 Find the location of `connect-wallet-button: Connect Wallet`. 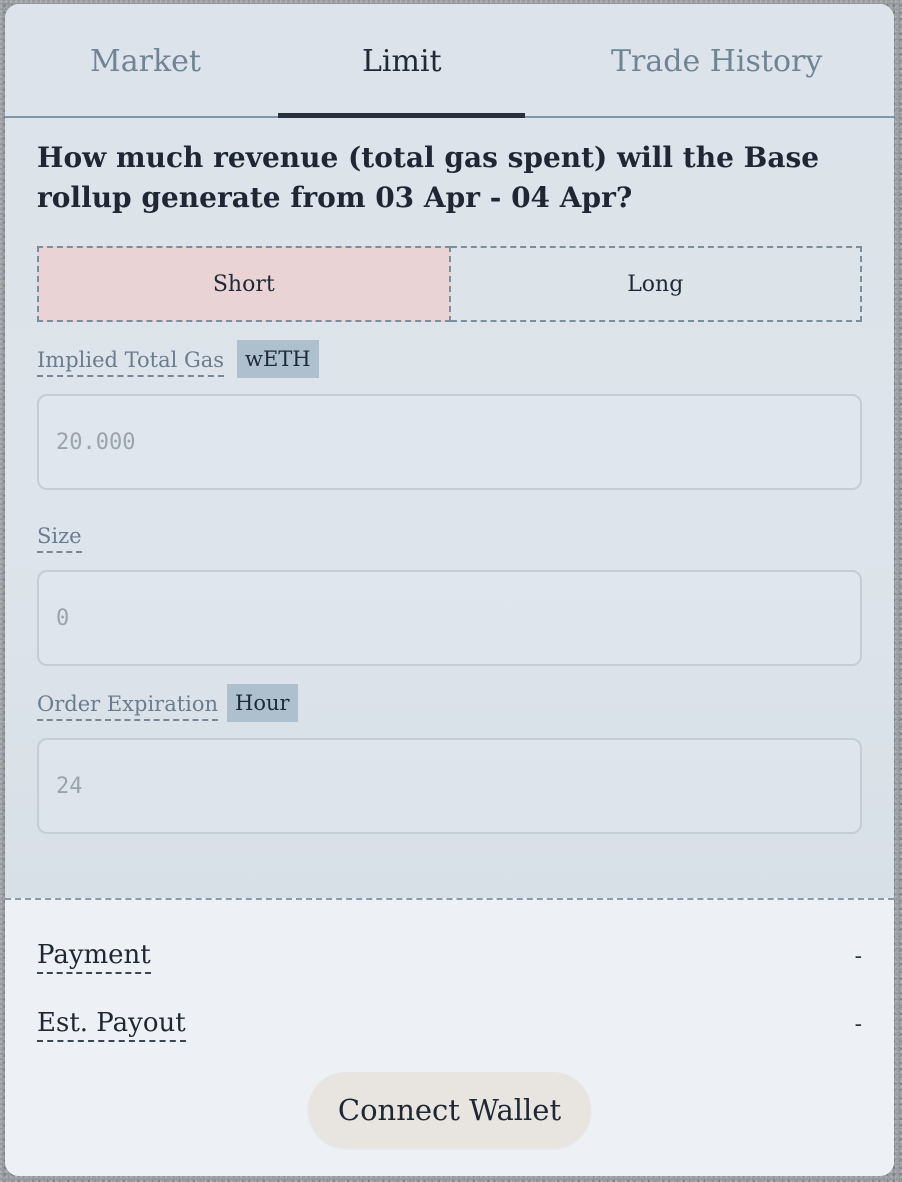

connect-wallet-button: Connect Wallet is located at coordinates (449, 1110).